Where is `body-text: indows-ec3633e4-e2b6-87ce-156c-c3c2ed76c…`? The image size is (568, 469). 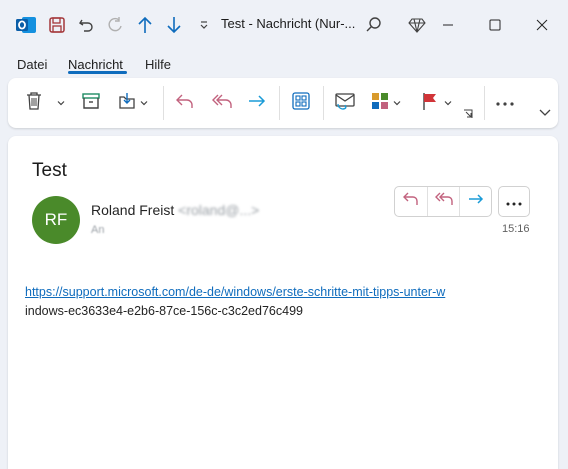
body-text: indows-ec3633e4-e2b6-87ce-156c-c3c2ed76c… is located at coordinates (164, 311).